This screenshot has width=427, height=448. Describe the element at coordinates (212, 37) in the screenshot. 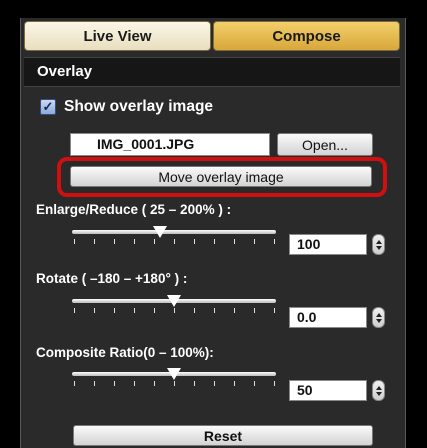

I see `mode-tabs: Live View Compose` at that location.